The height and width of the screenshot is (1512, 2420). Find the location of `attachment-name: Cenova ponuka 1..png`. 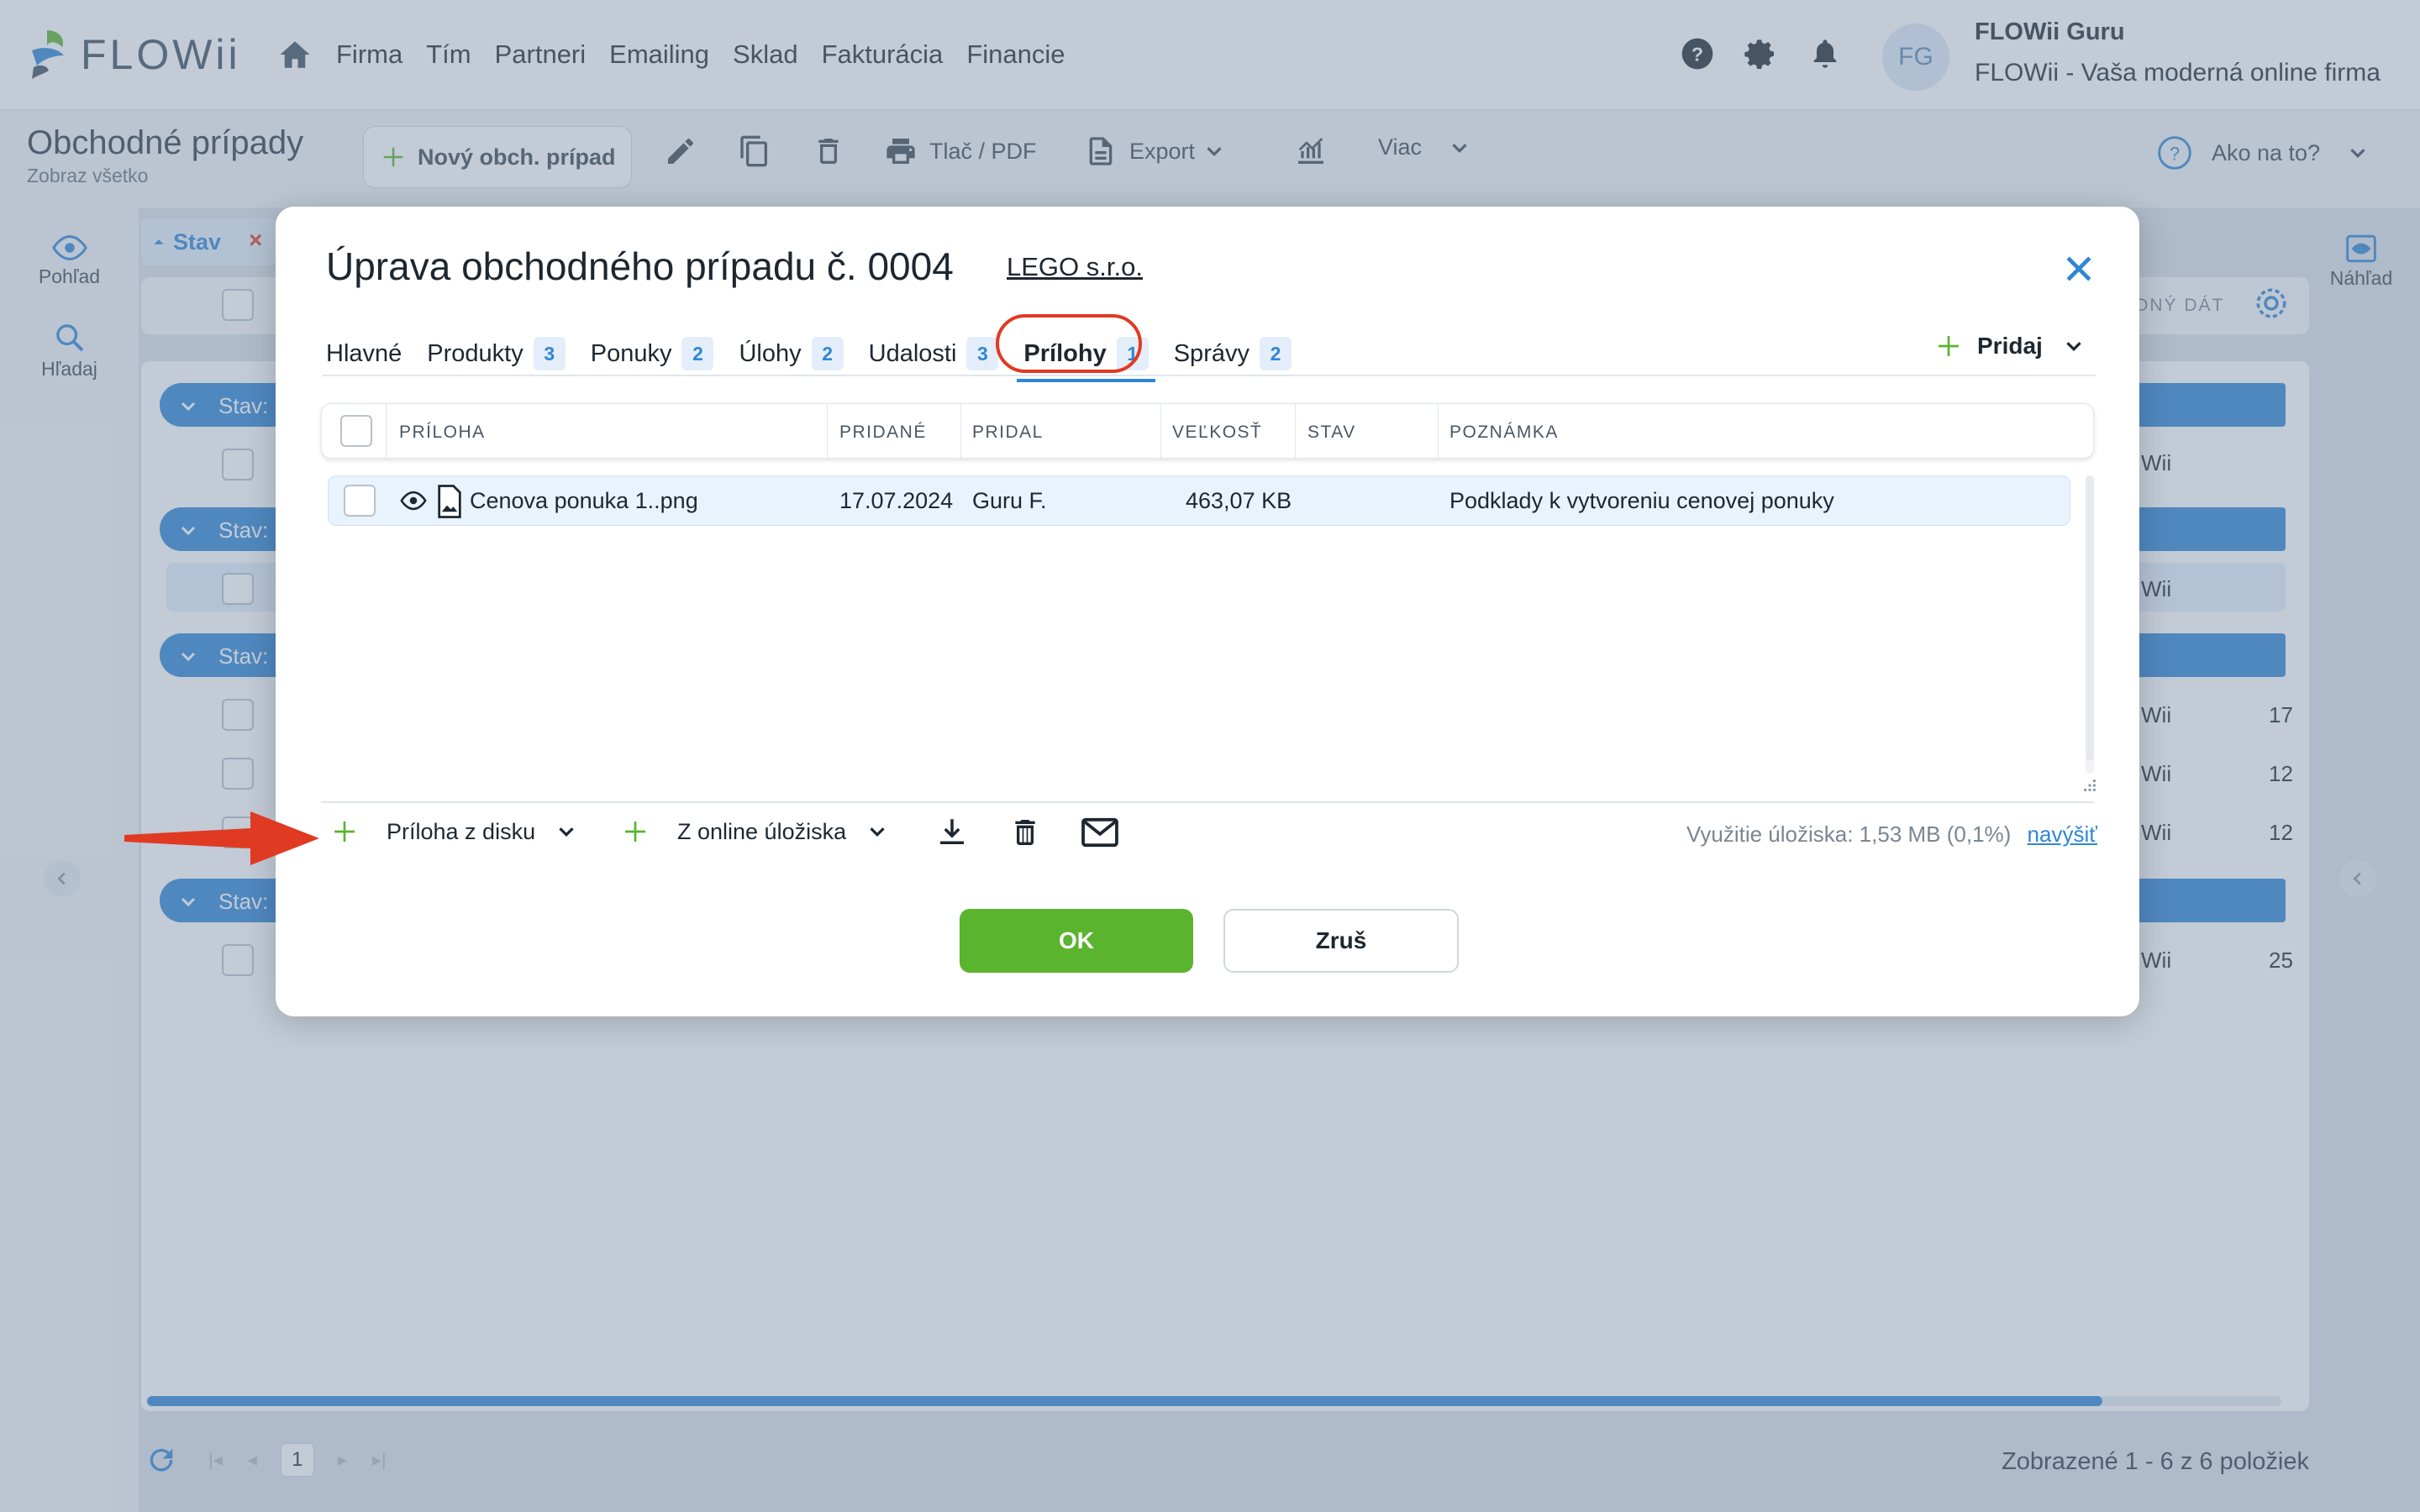

attachment-name: Cenova ponuka 1..png is located at coordinates (584, 501).